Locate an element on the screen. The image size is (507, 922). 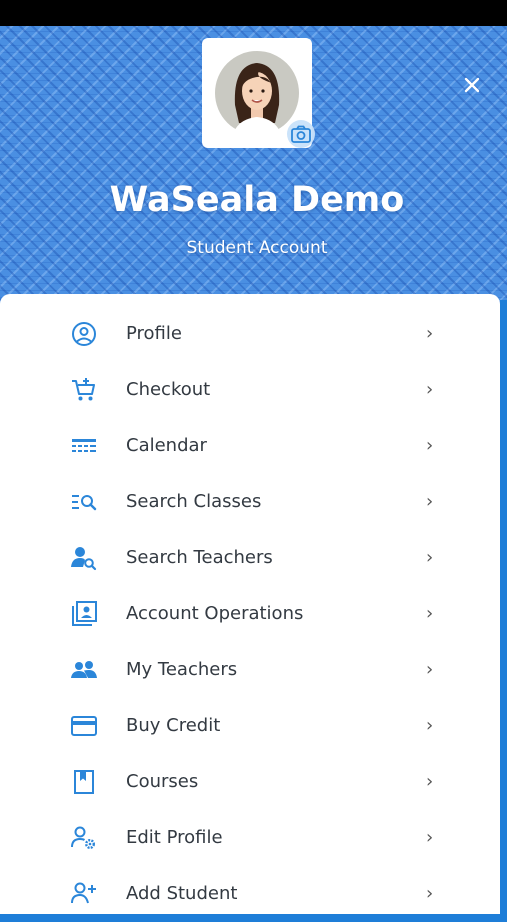
user-circle-icon is located at coordinates (84, 334).